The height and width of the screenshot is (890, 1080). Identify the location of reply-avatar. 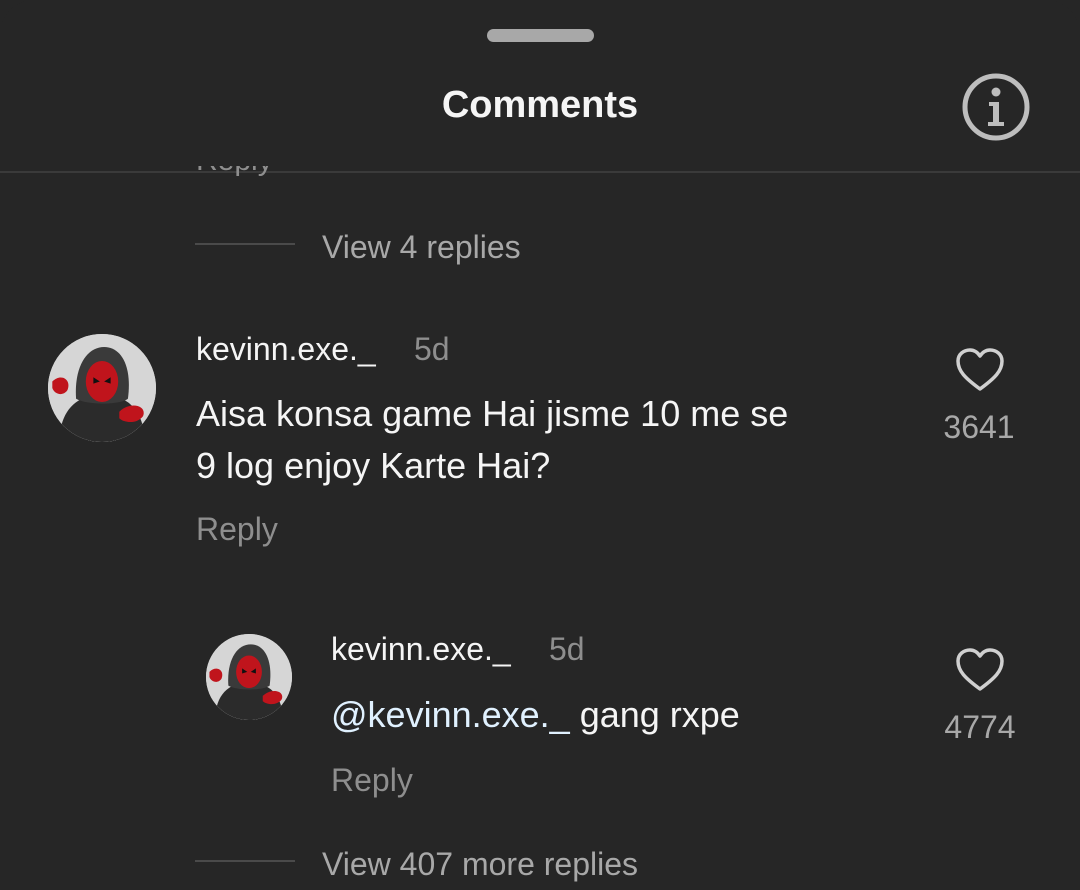
(249, 677).